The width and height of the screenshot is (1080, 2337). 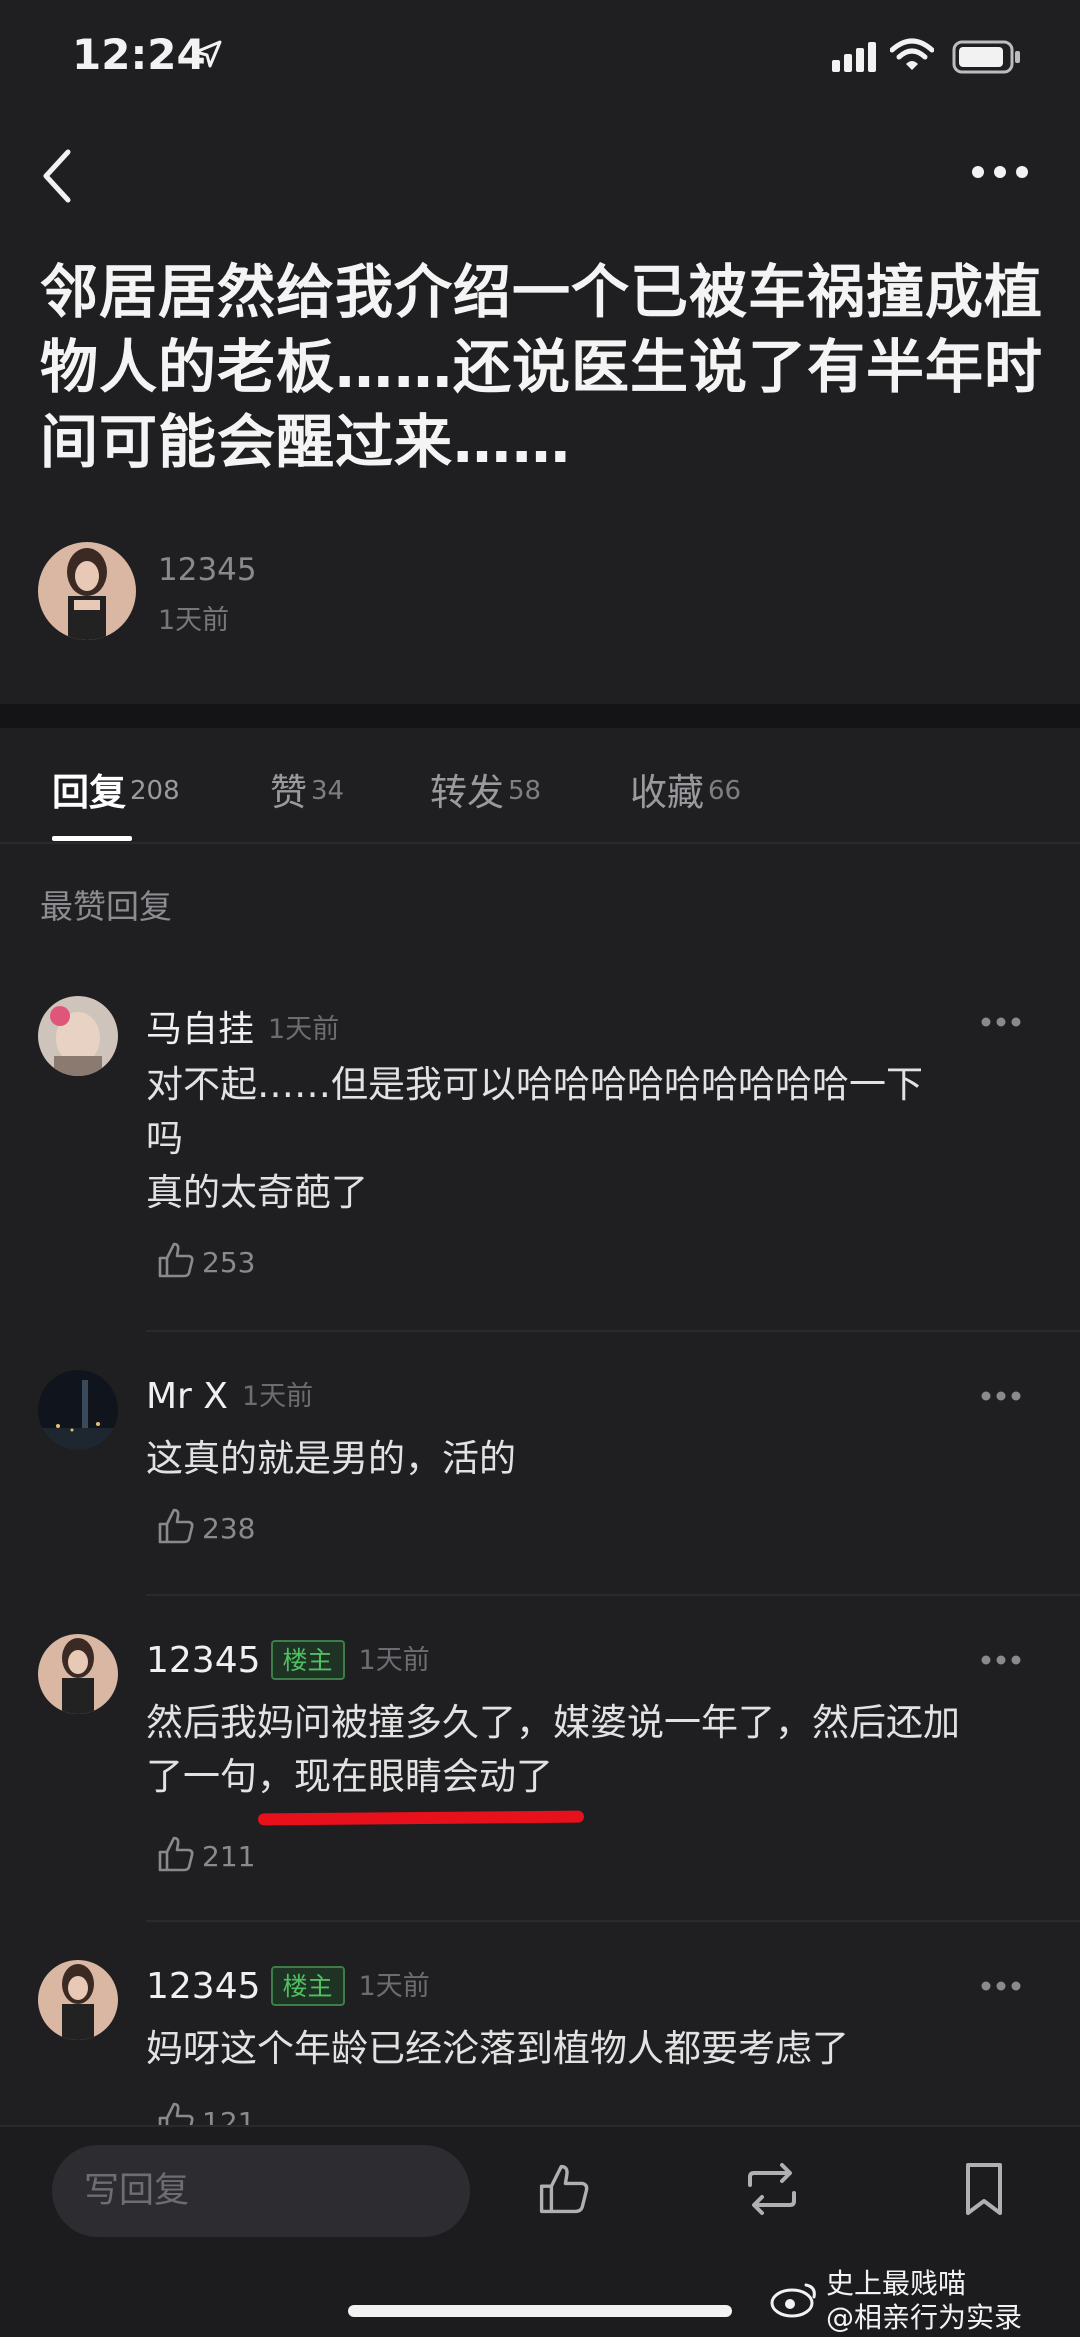 What do you see at coordinates (92, 838) in the screenshot?
I see `active-tab-indicator` at bounding box center [92, 838].